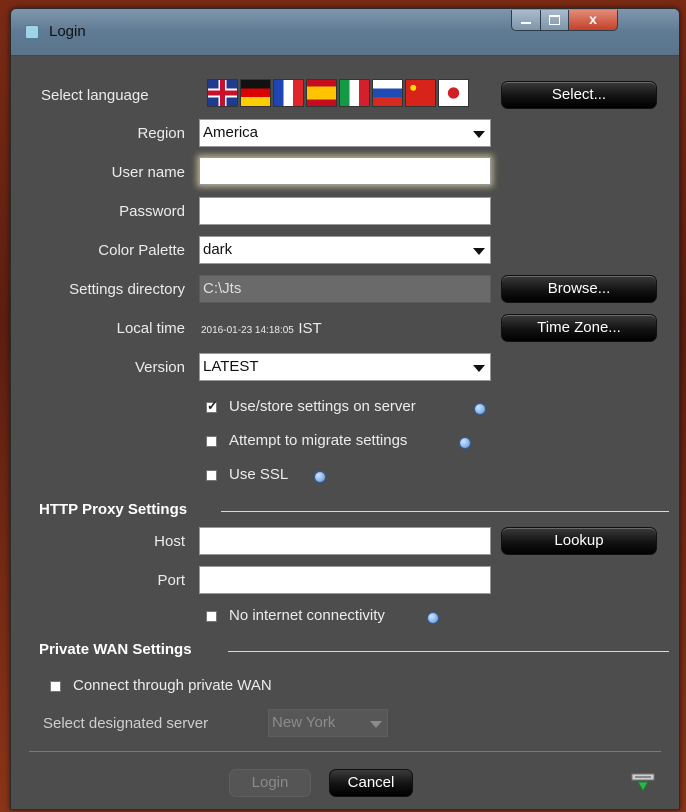 Image resolution: width=686 pixels, height=812 pixels. What do you see at coordinates (115, 649) in the screenshot?
I see `private-wan-section-title: Private WAN Settings` at bounding box center [115, 649].